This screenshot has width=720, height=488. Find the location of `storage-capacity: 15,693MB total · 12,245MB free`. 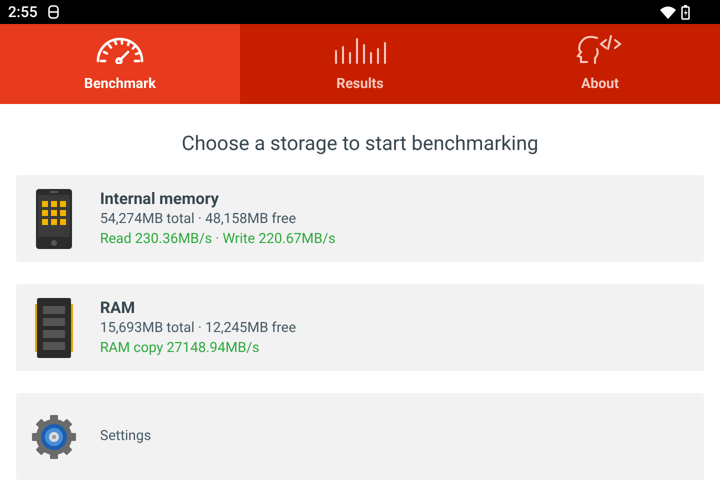

storage-capacity: 15,693MB total · 12,245MB free is located at coordinates (198, 328).